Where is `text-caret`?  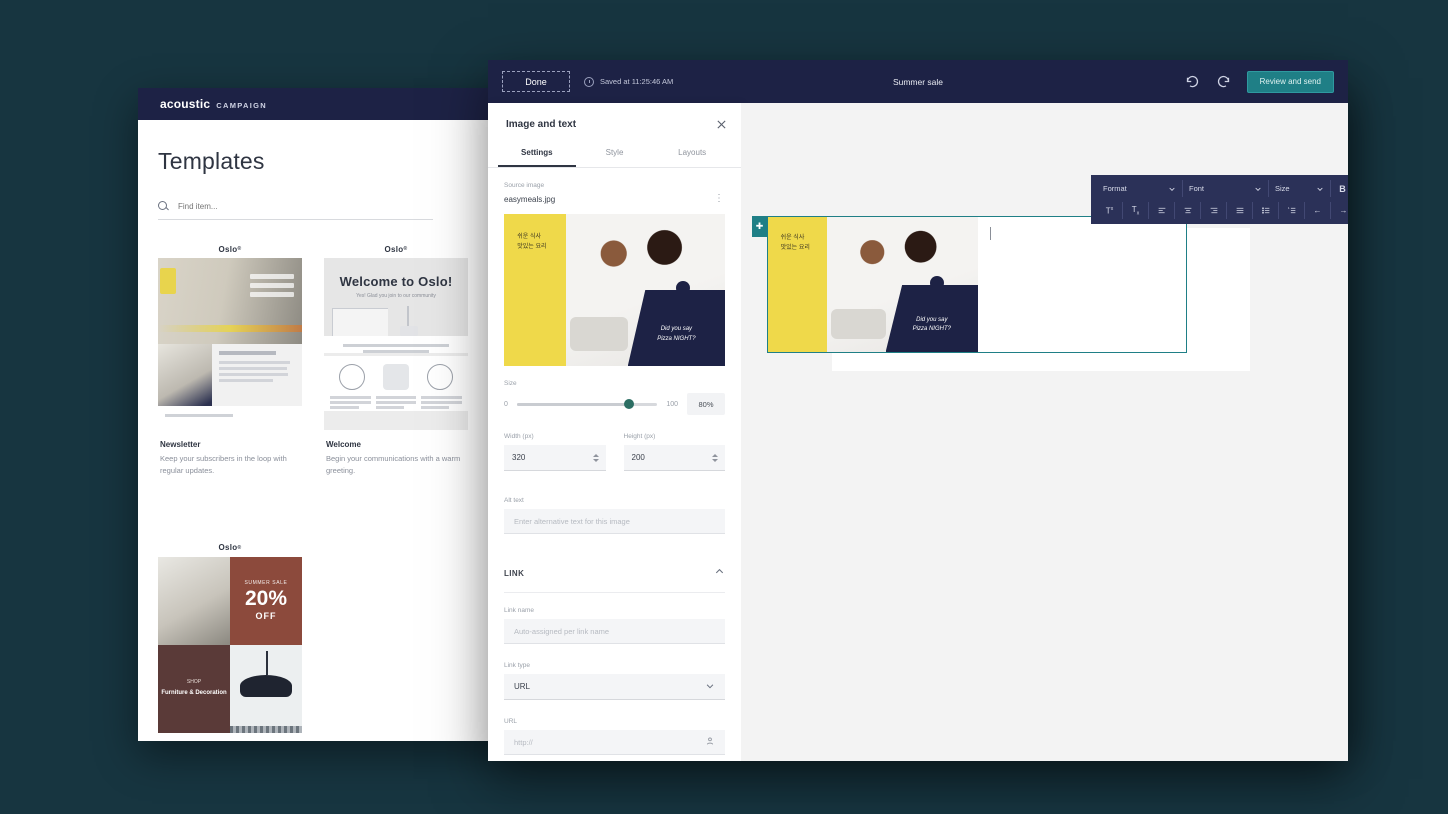
text-caret is located at coordinates (990, 233).